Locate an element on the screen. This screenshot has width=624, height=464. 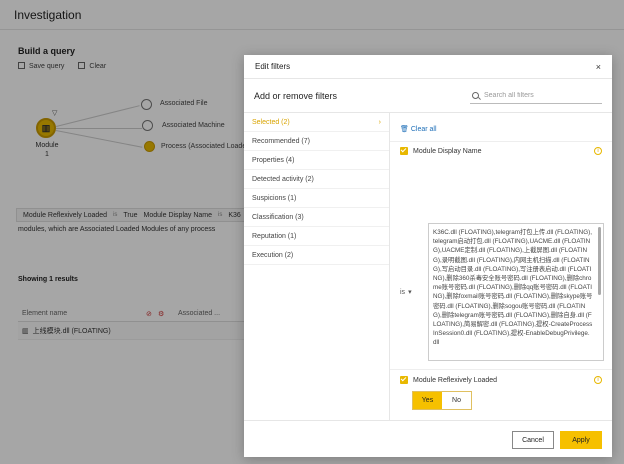
chevron-down-icon: ▾ is located at coordinates (410, 292).